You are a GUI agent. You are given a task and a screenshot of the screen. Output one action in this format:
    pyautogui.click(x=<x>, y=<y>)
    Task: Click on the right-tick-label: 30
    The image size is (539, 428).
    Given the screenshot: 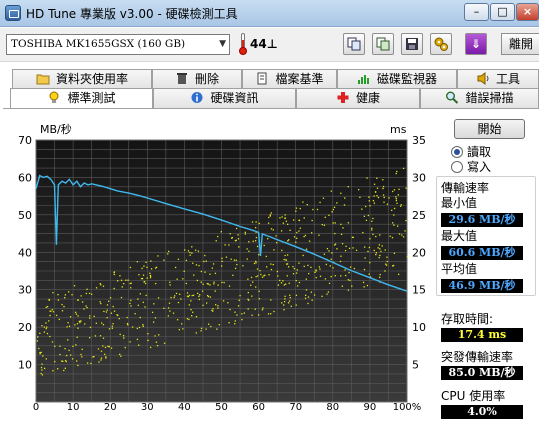 What is the action you would take?
    pyautogui.click(x=419, y=177)
    